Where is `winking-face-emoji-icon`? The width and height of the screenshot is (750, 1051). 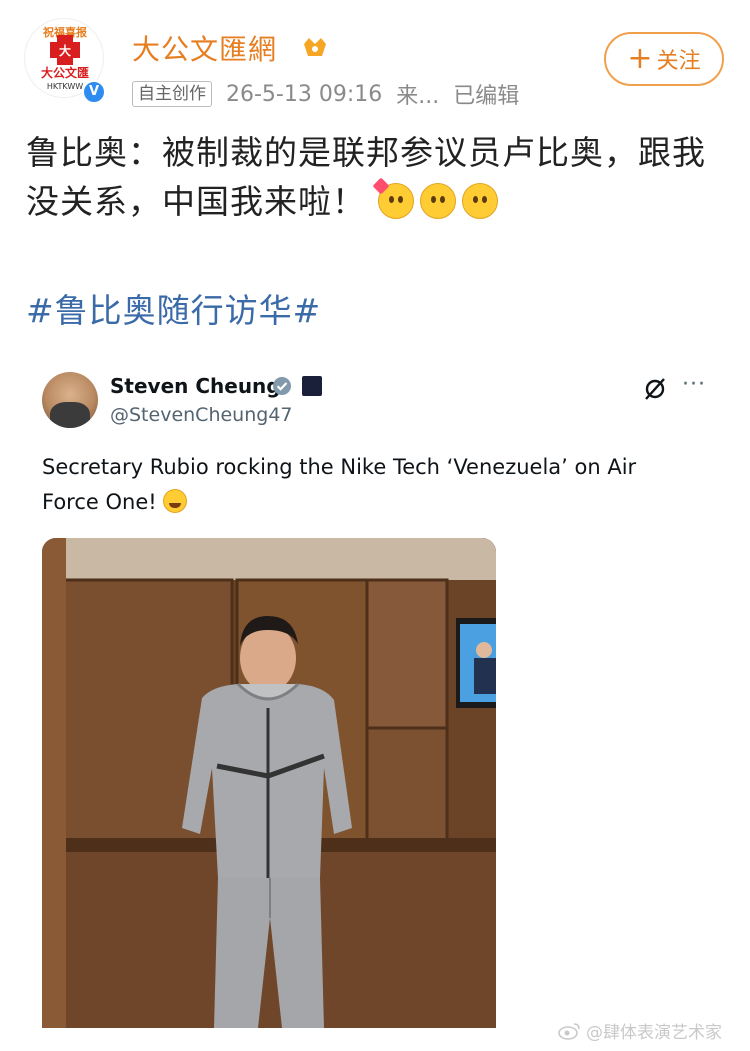 winking-face-emoji-icon is located at coordinates (479, 201).